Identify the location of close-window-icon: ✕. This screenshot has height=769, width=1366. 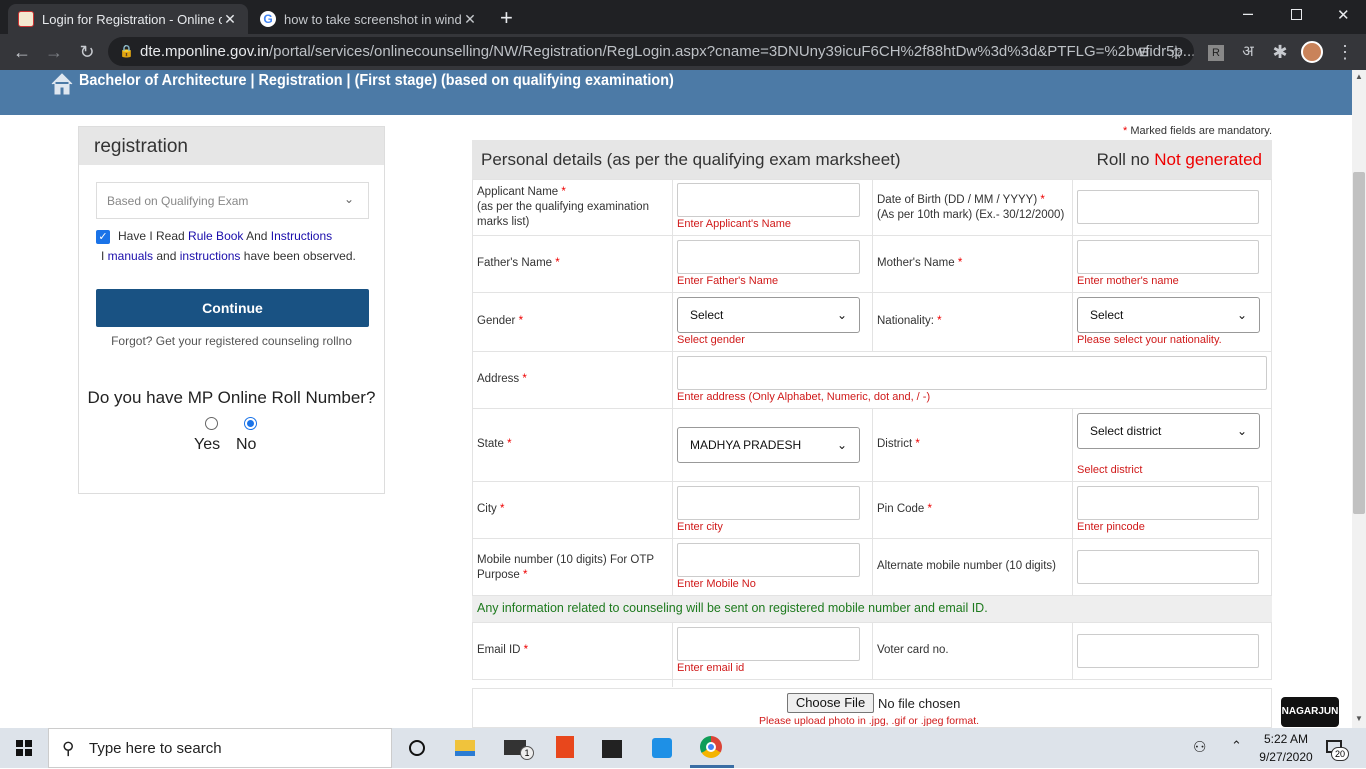
(1343, 15).